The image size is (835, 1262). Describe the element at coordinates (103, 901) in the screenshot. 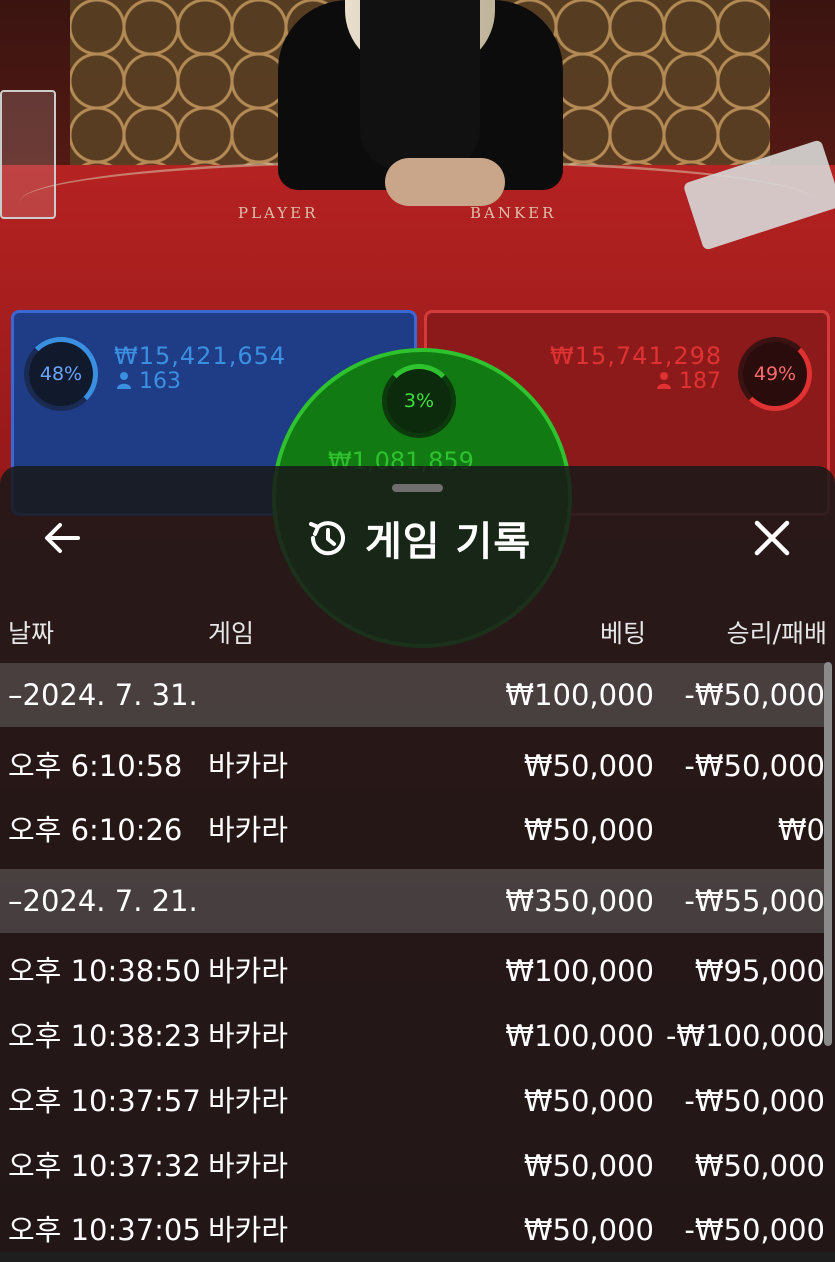

I see `group-date: –2024. 7. 21.` at that location.